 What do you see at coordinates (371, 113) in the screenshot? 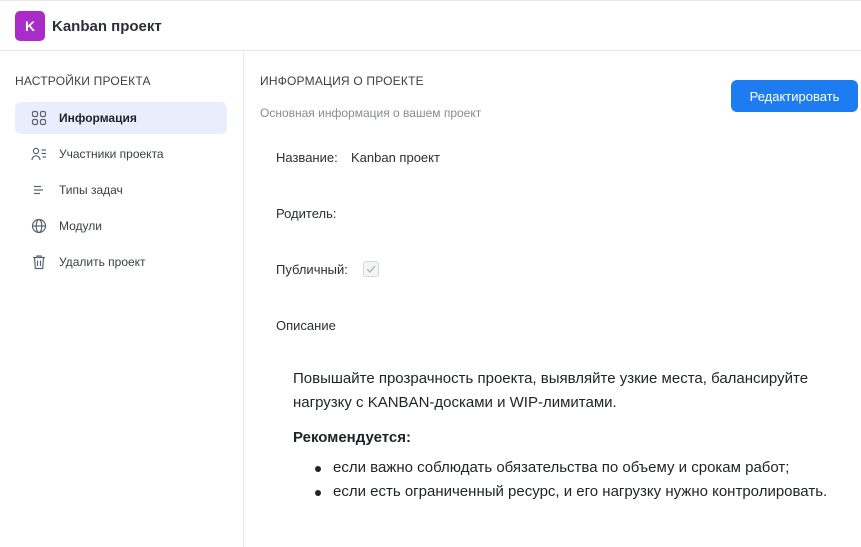
I see `section-subtitle: Основная информация о вашем проект` at bounding box center [371, 113].